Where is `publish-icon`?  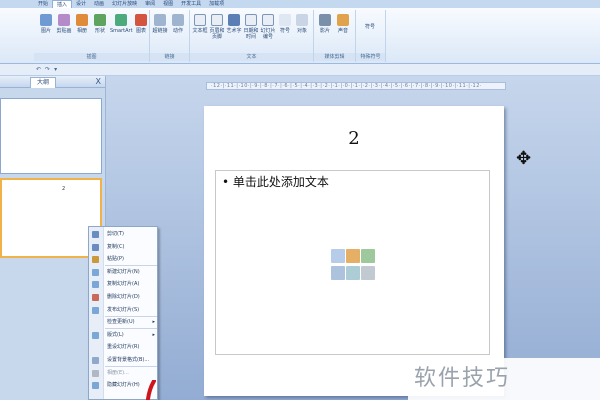 publish-icon is located at coordinates (95, 310).